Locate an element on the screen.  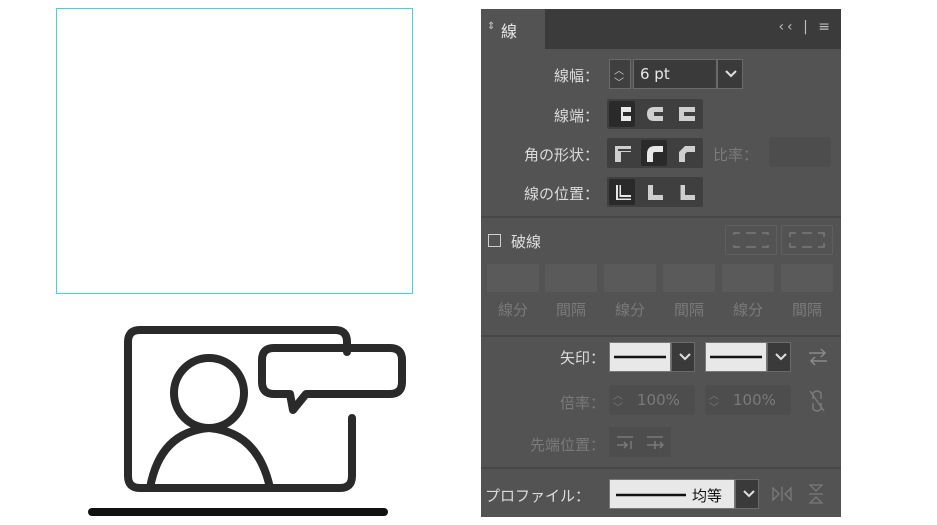
dashed-checkbox is located at coordinates (494, 240).